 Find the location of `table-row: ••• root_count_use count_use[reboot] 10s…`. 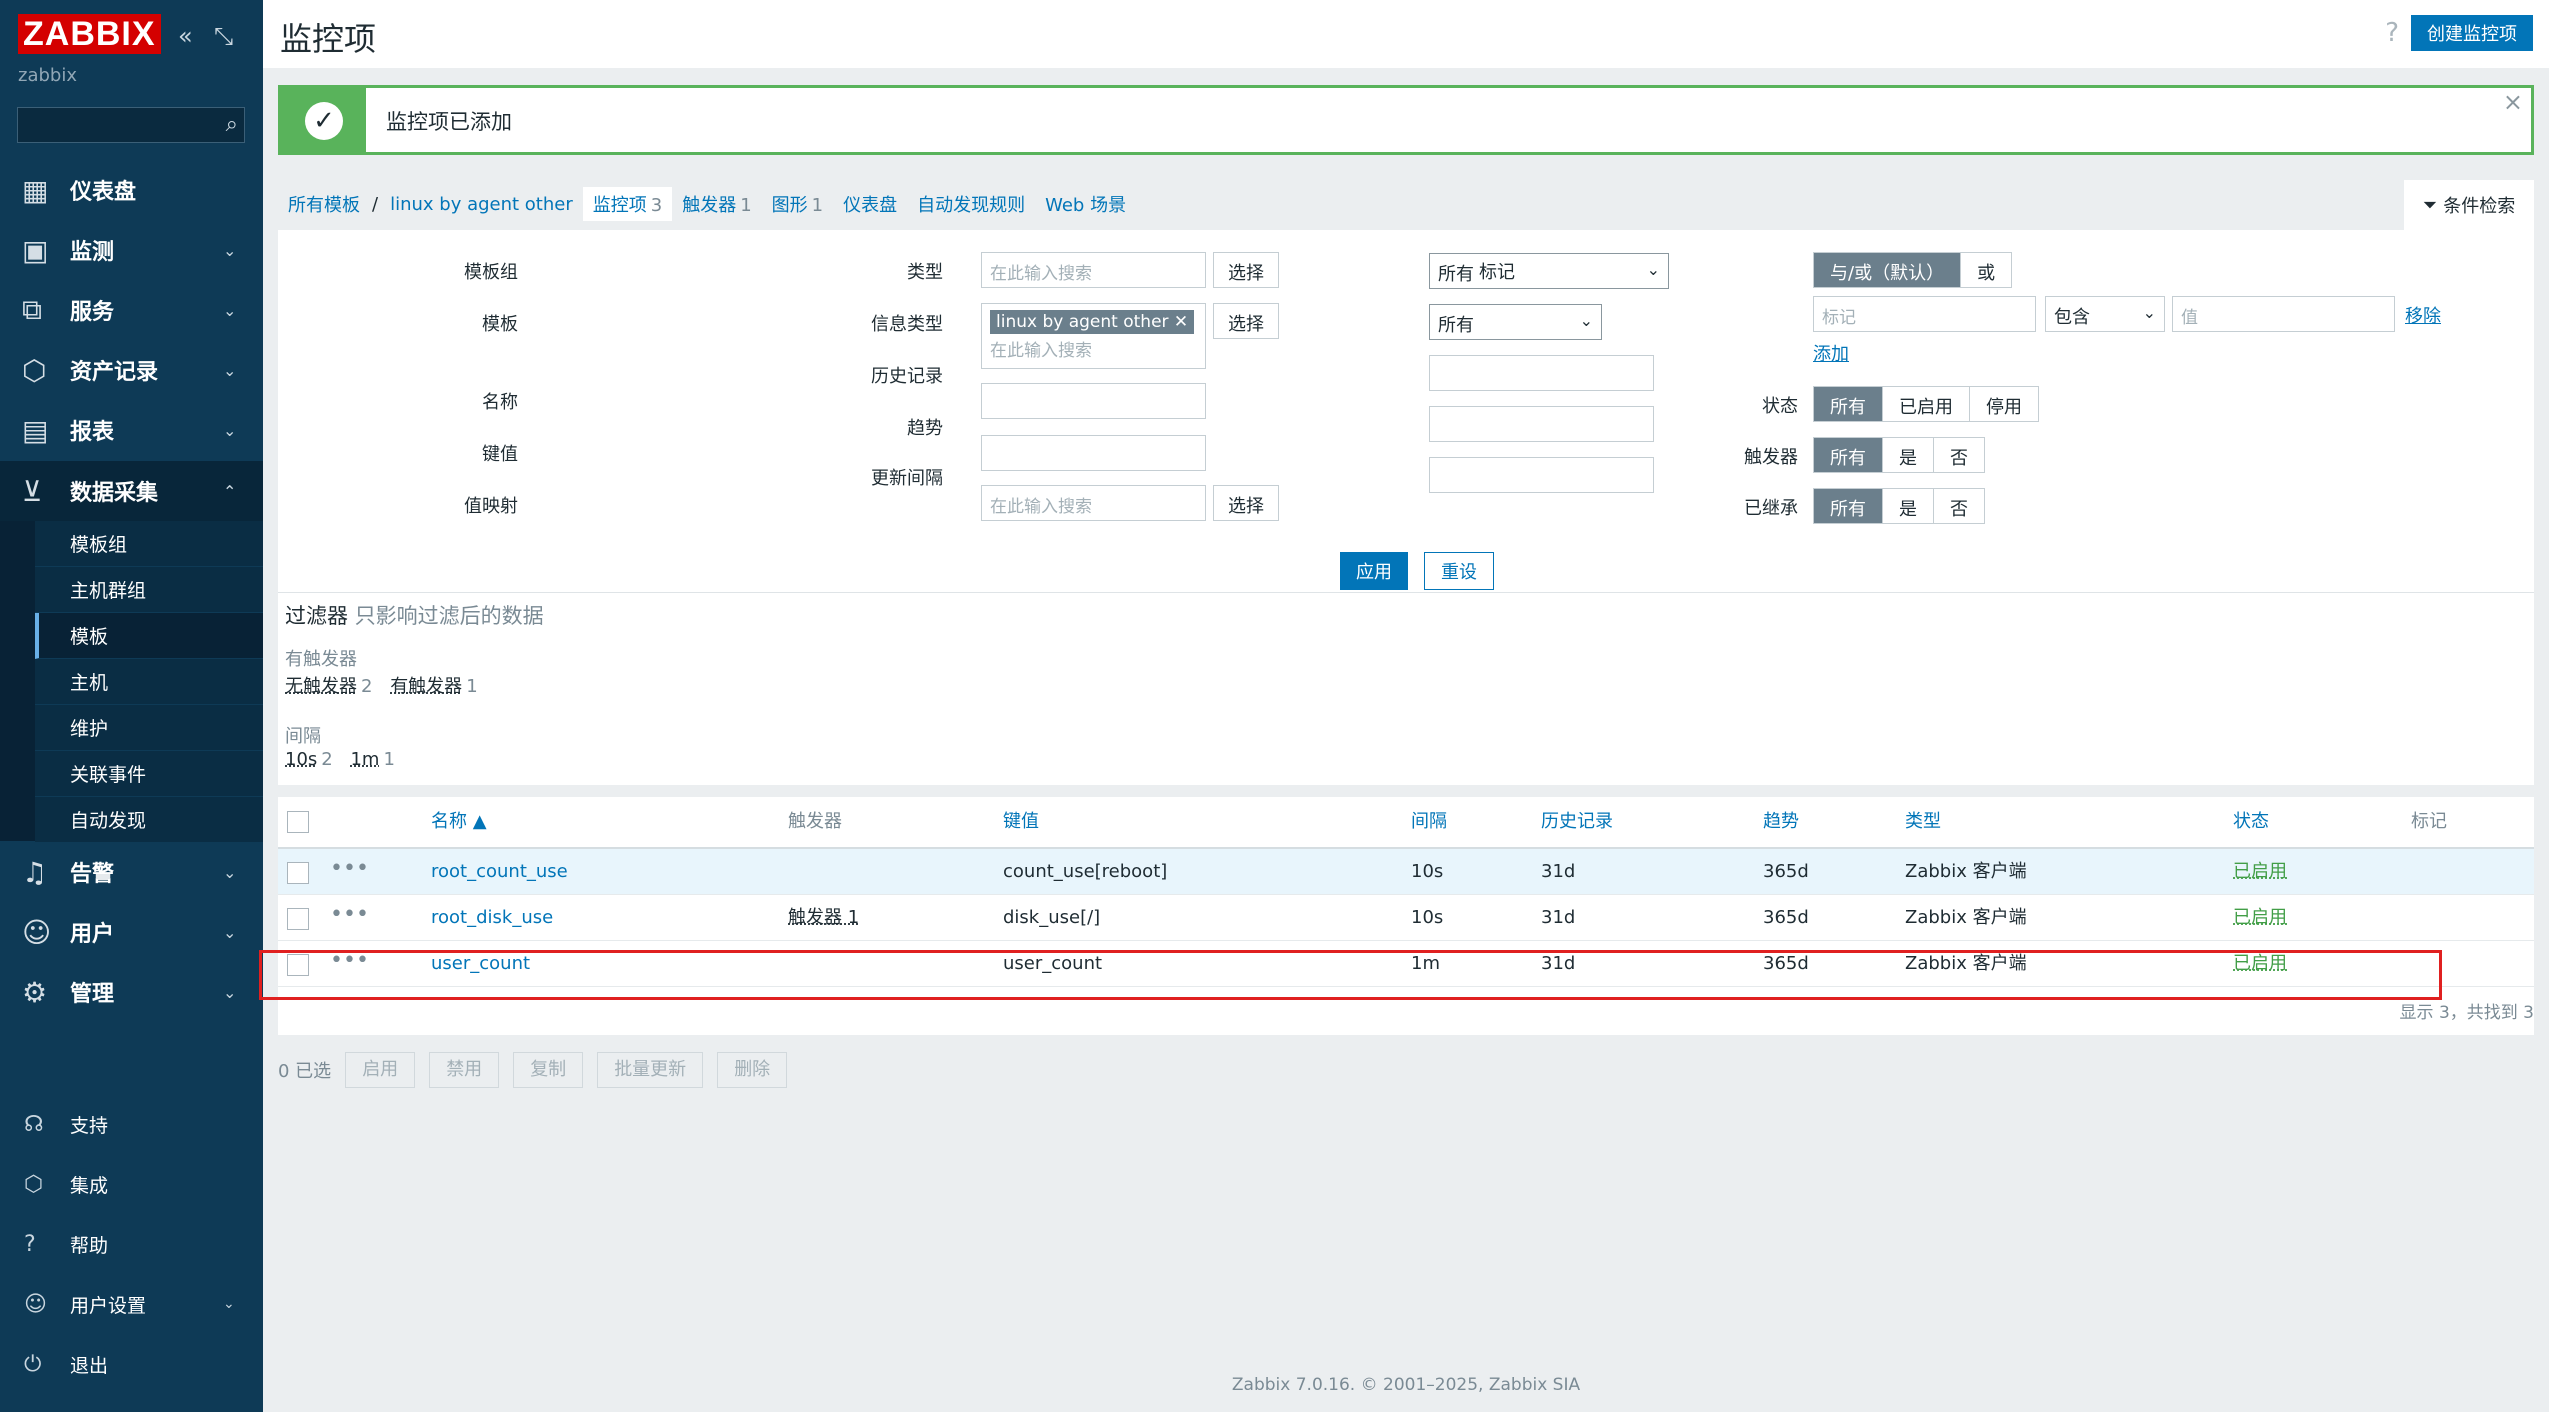

table-row: ••• root_count_use count_use[reboot] 10s… is located at coordinates (1406, 872).